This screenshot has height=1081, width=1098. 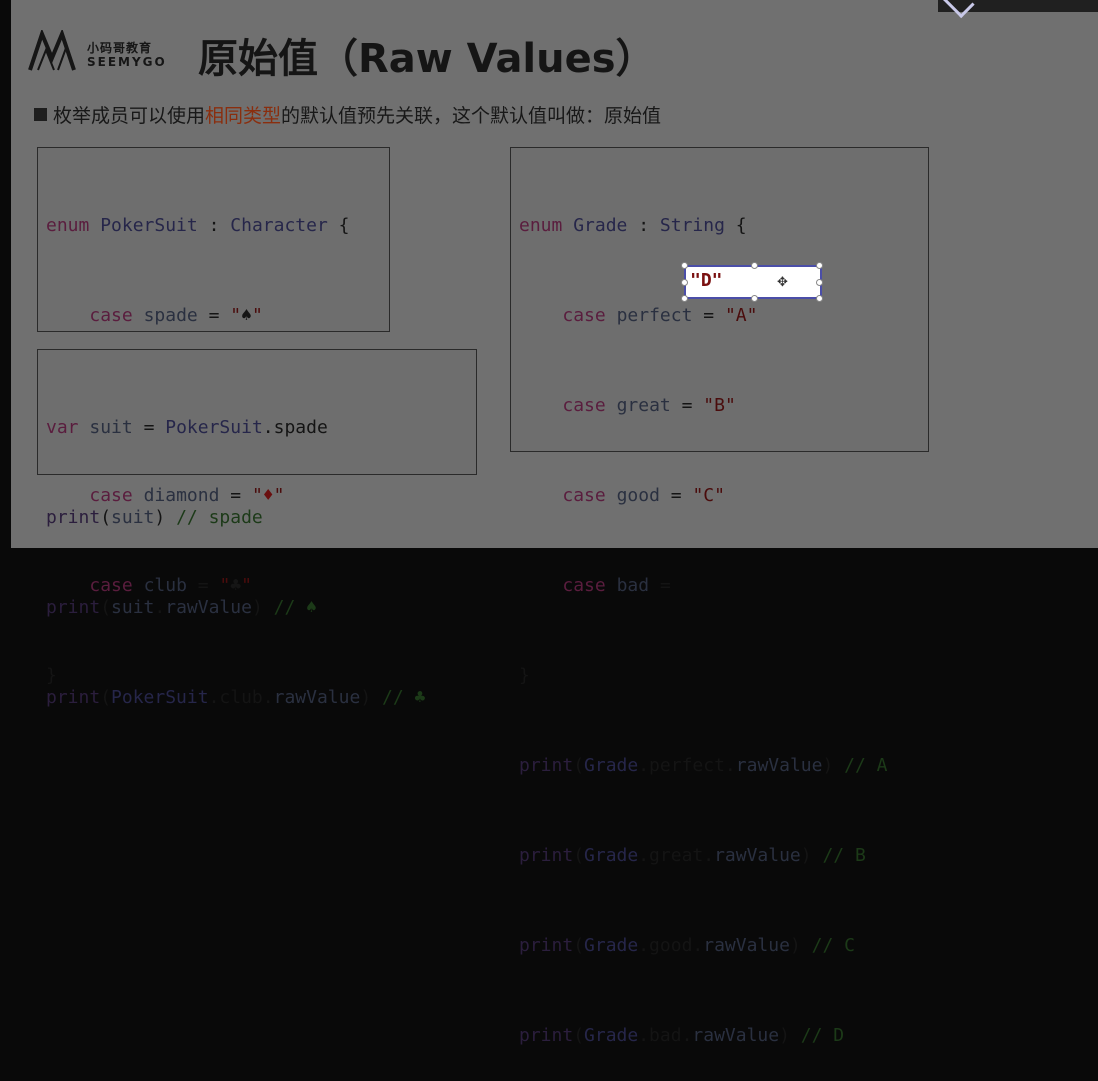 What do you see at coordinates (127, 62) in the screenshot?
I see `logo-english-text: SEEMYGO` at bounding box center [127, 62].